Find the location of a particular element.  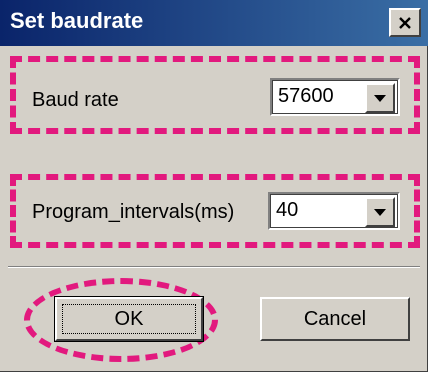

baud-rate-label: Baud rate is located at coordinates (75, 100).